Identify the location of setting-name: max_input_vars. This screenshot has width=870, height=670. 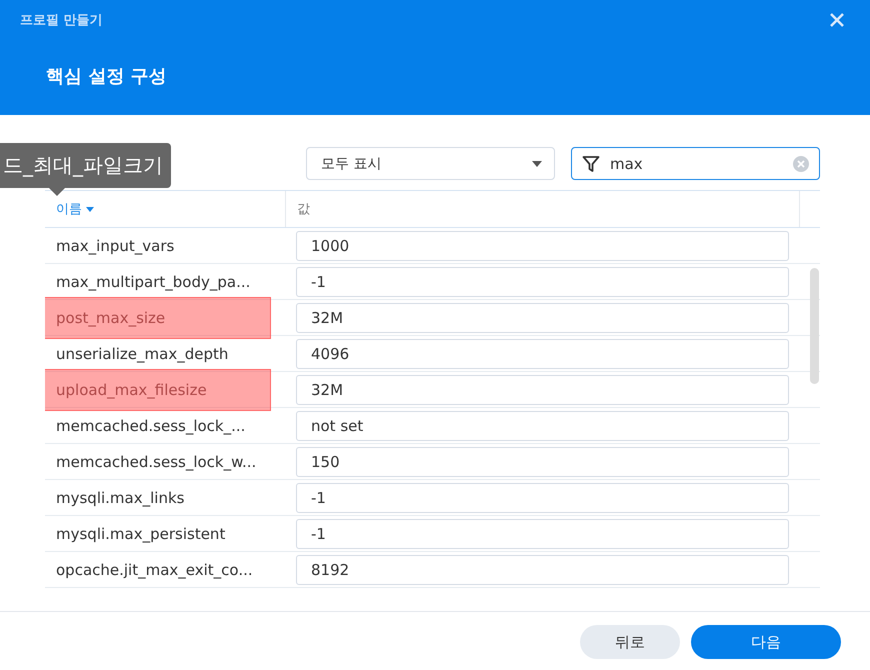
(115, 245).